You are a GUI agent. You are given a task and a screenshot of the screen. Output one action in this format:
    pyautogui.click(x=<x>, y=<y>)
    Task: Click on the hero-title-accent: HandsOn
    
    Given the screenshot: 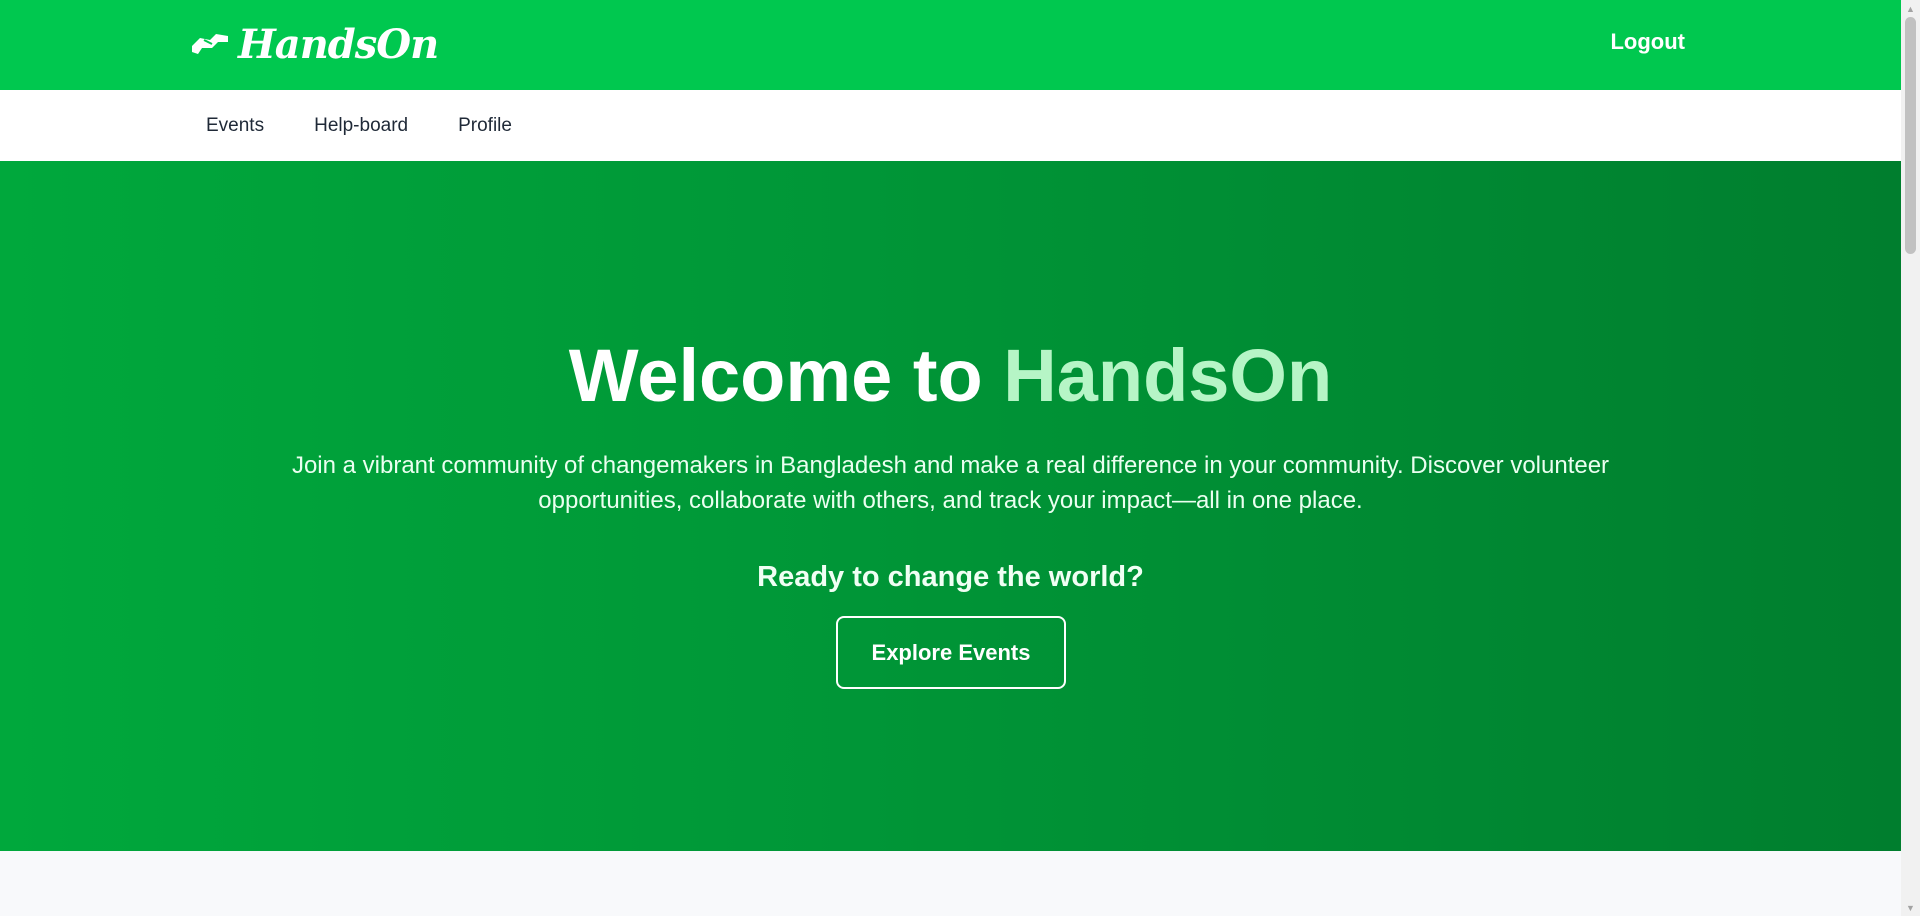 What is the action you would take?
    pyautogui.click(x=1168, y=375)
    